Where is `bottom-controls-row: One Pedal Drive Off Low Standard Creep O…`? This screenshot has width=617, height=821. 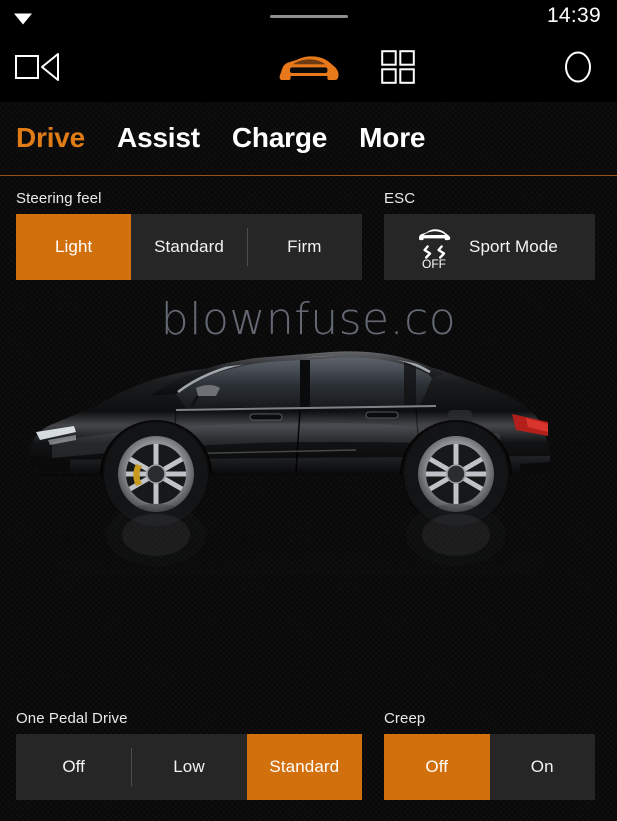 bottom-controls-row: One Pedal Drive Off Low Standard Creep O… is located at coordinates (308, 765).